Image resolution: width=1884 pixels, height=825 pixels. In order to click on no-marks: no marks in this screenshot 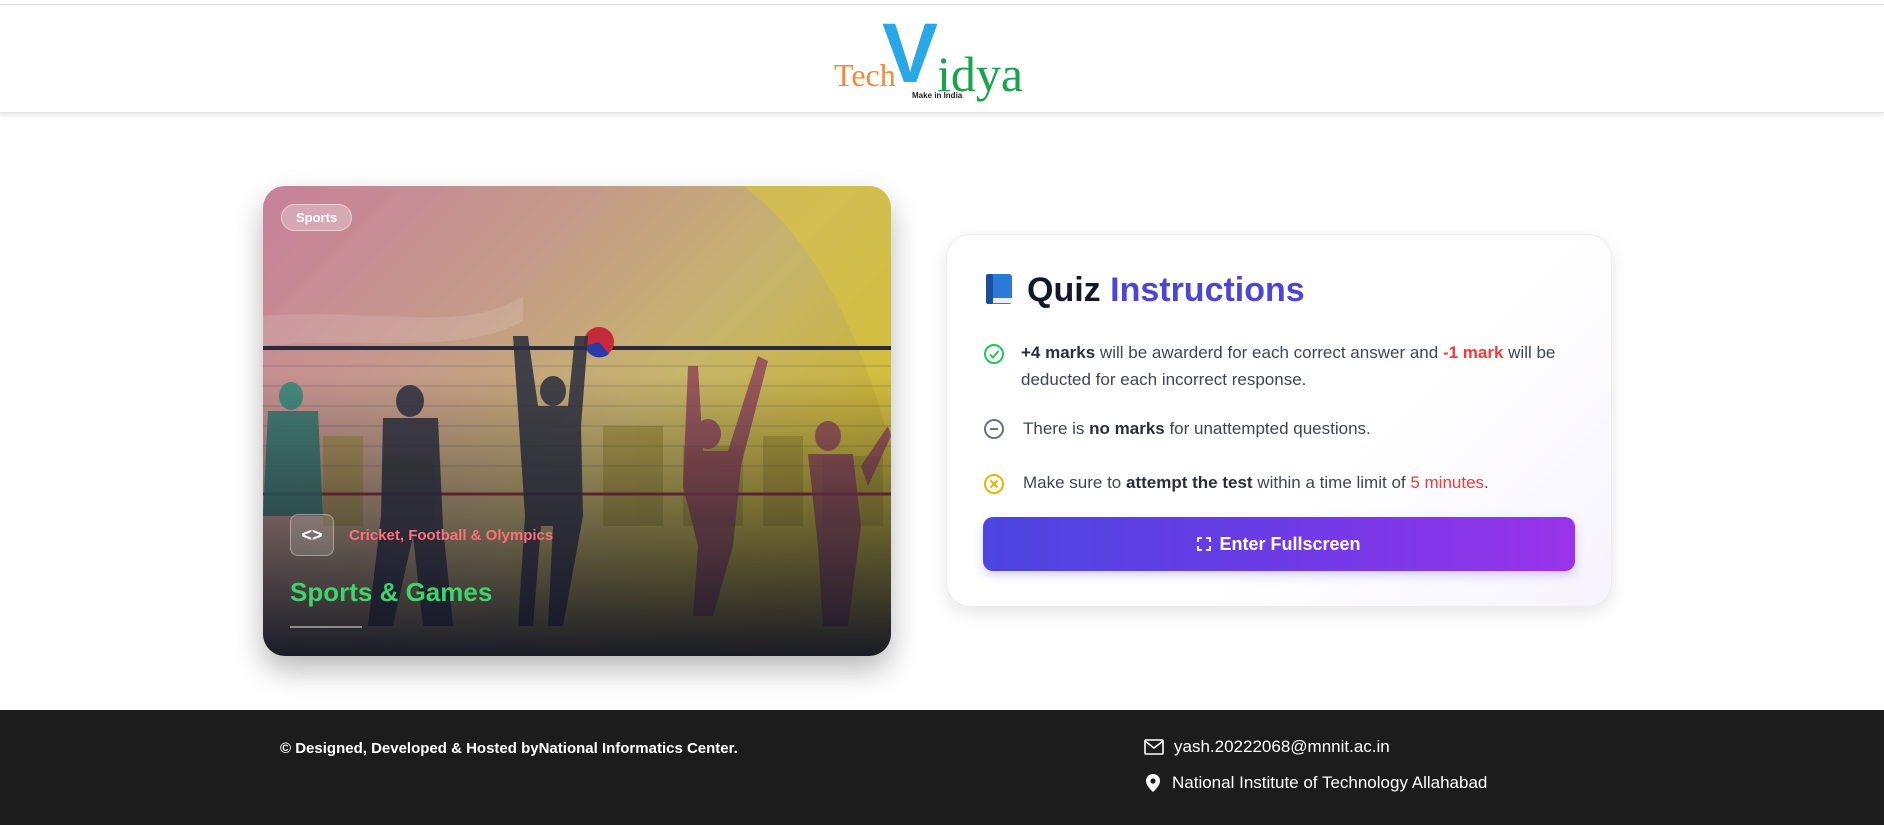, I will do `click(1127, 428)`.